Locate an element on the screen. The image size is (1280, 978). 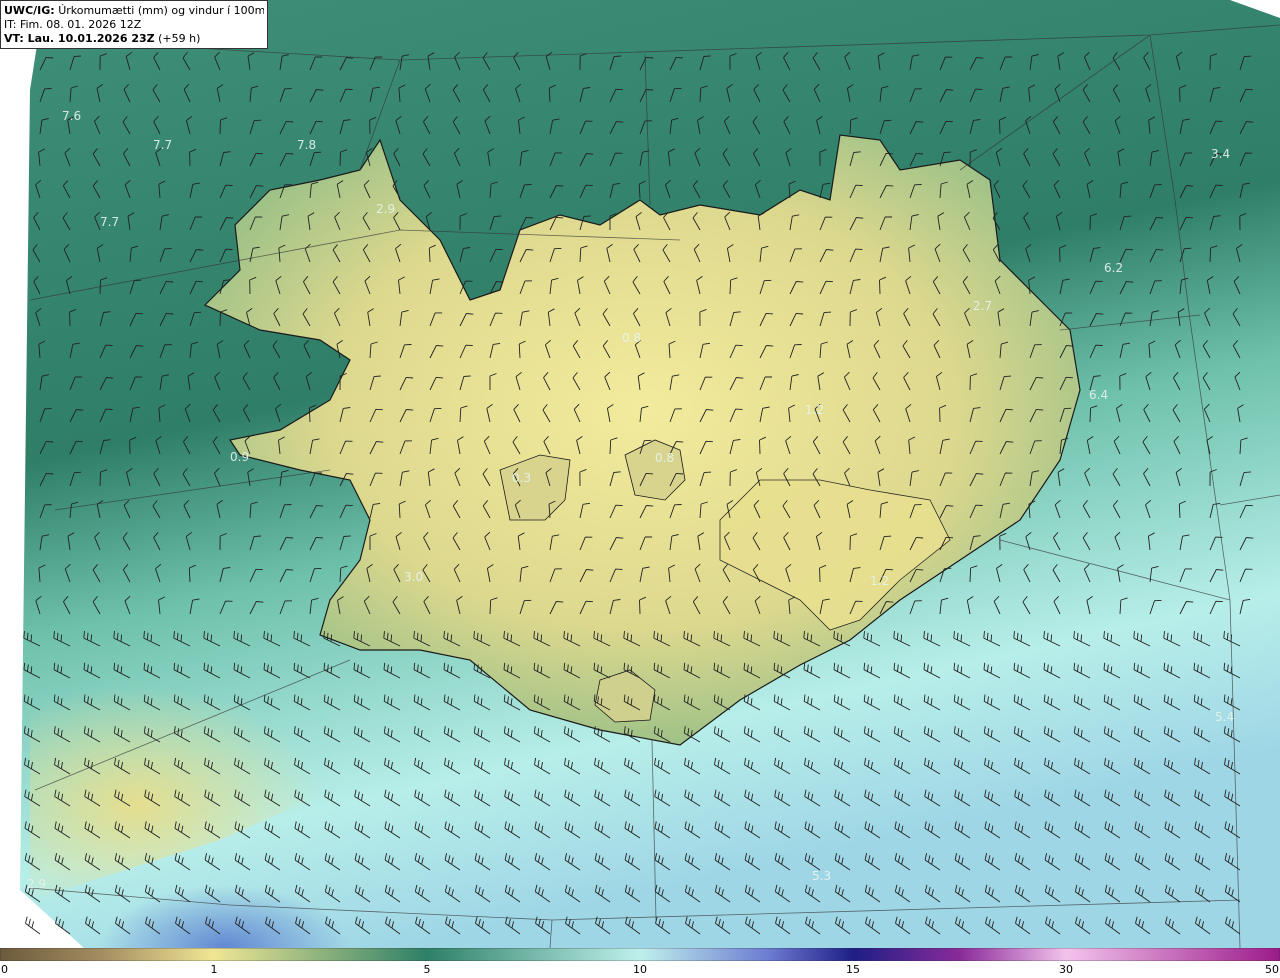
map-label: 5.4 is located at coordinates (1224, 717).